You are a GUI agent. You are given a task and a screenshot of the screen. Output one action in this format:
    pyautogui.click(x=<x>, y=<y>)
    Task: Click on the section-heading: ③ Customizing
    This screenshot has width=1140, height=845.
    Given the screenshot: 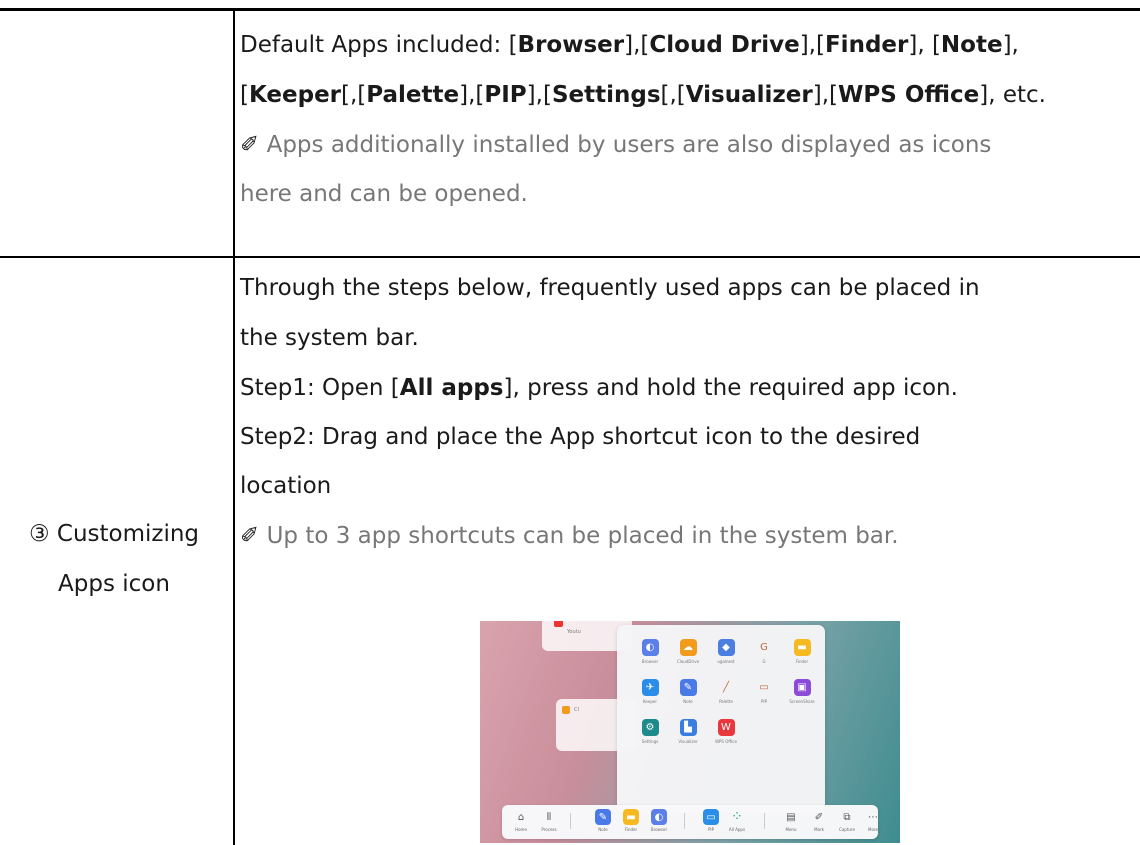 What is the action you would take?
    pyautogui.click(x=114, y=534)
    